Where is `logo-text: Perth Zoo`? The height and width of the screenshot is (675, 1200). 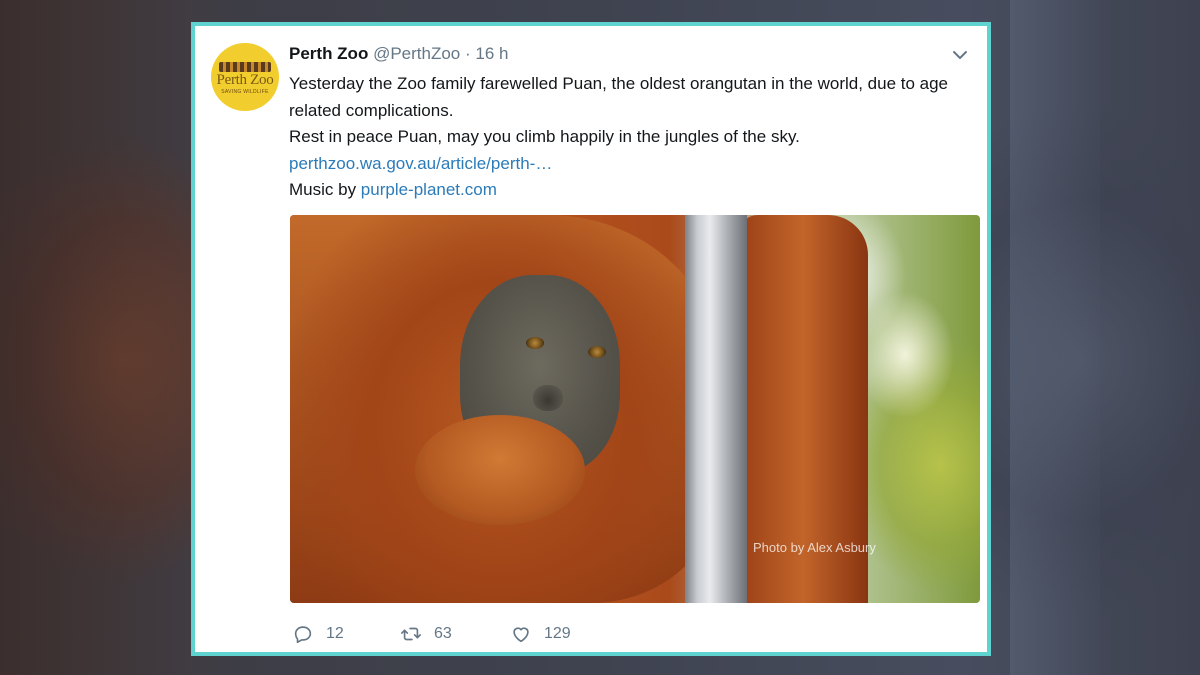 logo-text: Perth Zoo is located at coordinates (245, 79).